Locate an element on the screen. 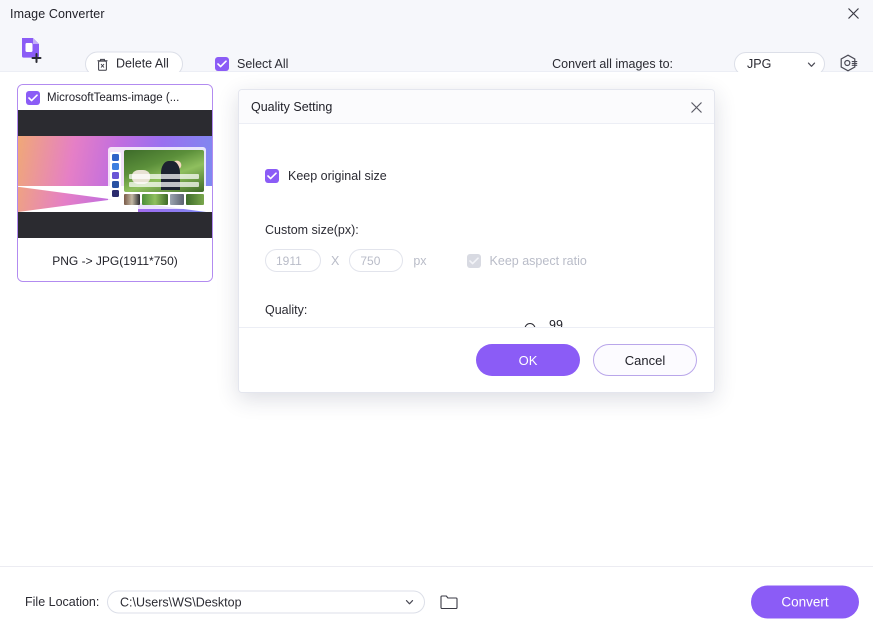 The width and height of the screenshot is (873, 636). keep-original-size-checkbox: Keep original size is located at coordinates (326, 176).